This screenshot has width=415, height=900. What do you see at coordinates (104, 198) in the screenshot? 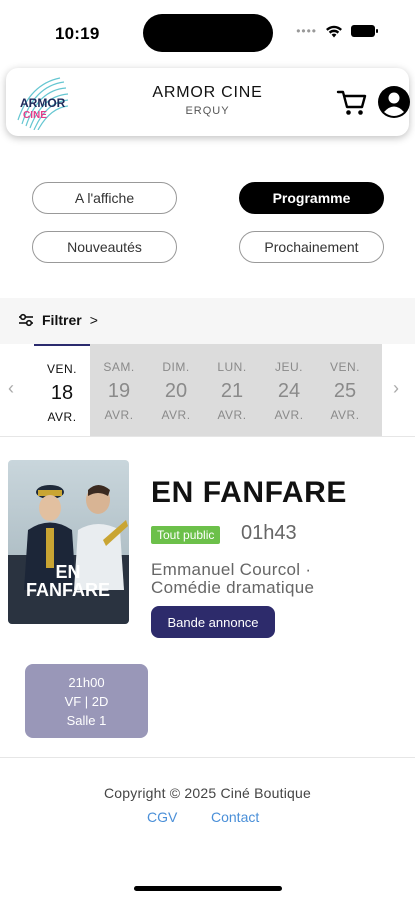
I see `tab-a-laffiche: A l'affiche` at bounding box center [104, 198].